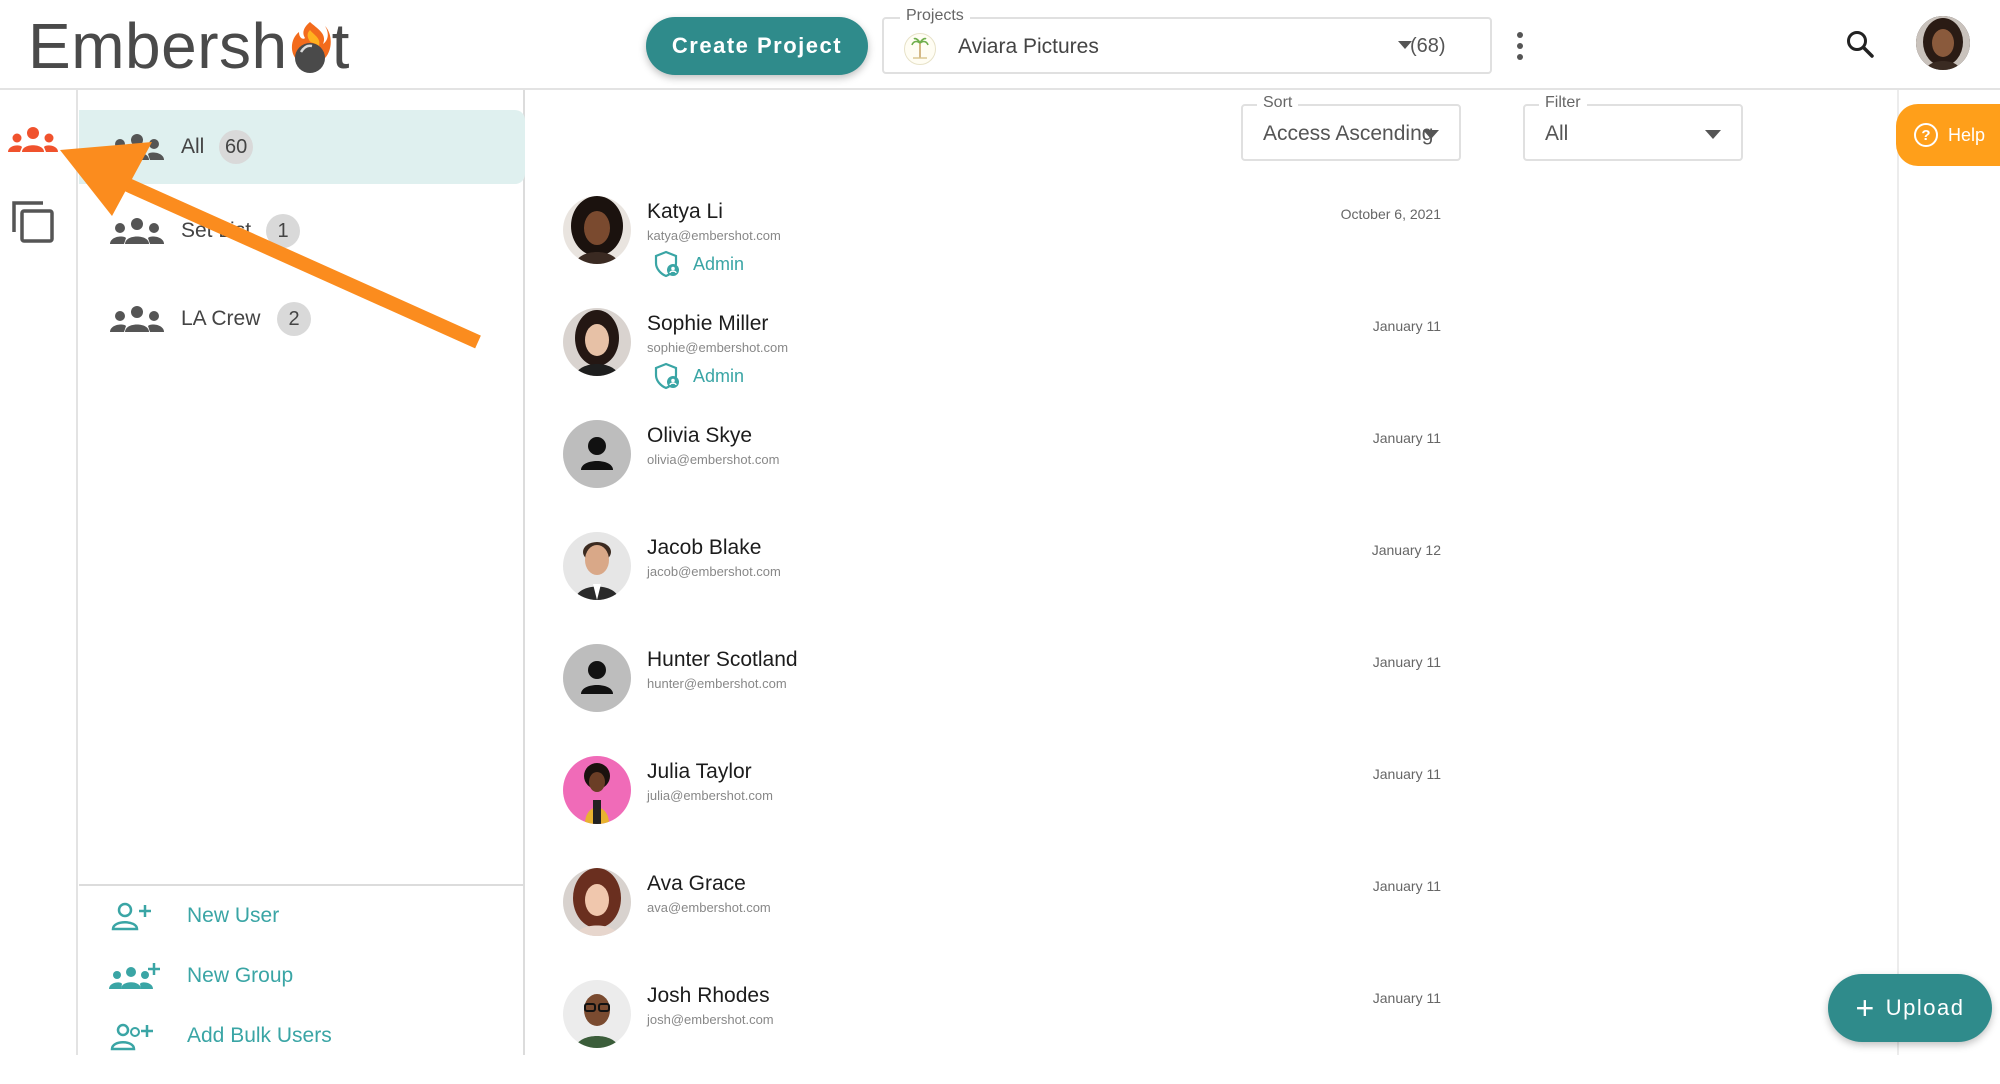 This screenshot has height=1084, width=2000. What do you see at coordinates (1943, 43) in the screenshot?
I see `account-avatar` at bounding box center [1943, 43].